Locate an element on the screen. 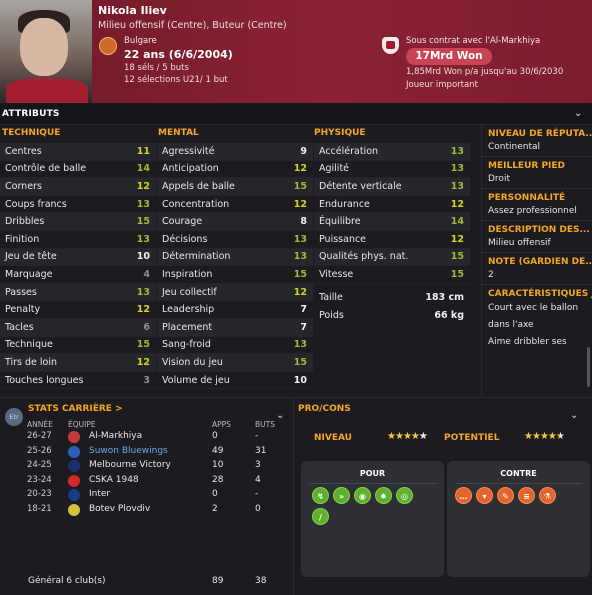  contract-club: Sous contrat avec l'Al-Markhiya is located at coordinates (473, 41).